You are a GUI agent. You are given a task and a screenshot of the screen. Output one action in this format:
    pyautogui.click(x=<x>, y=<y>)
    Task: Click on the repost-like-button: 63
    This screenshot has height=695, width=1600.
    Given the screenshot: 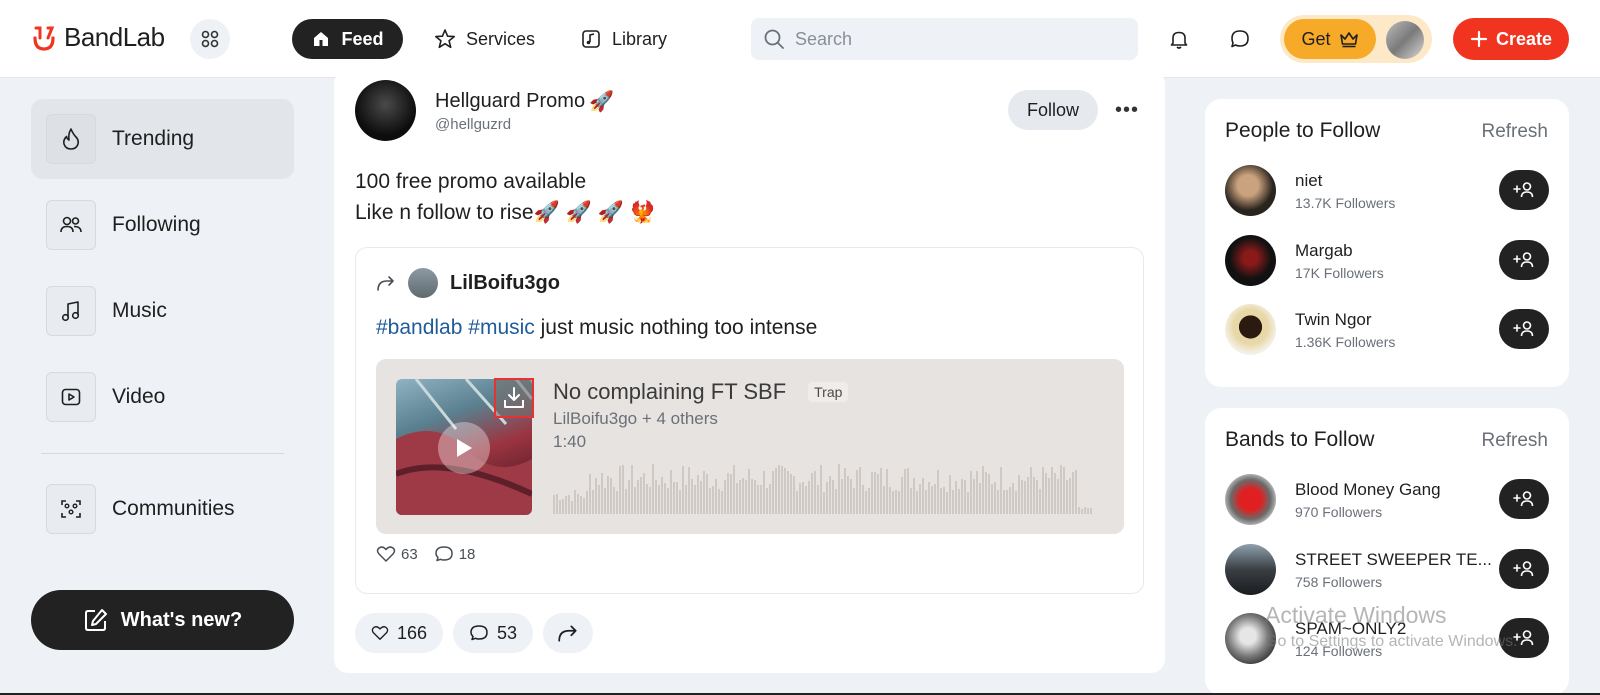 What is the action you would take?
    pyautogui.click(x=397, y=554)
    